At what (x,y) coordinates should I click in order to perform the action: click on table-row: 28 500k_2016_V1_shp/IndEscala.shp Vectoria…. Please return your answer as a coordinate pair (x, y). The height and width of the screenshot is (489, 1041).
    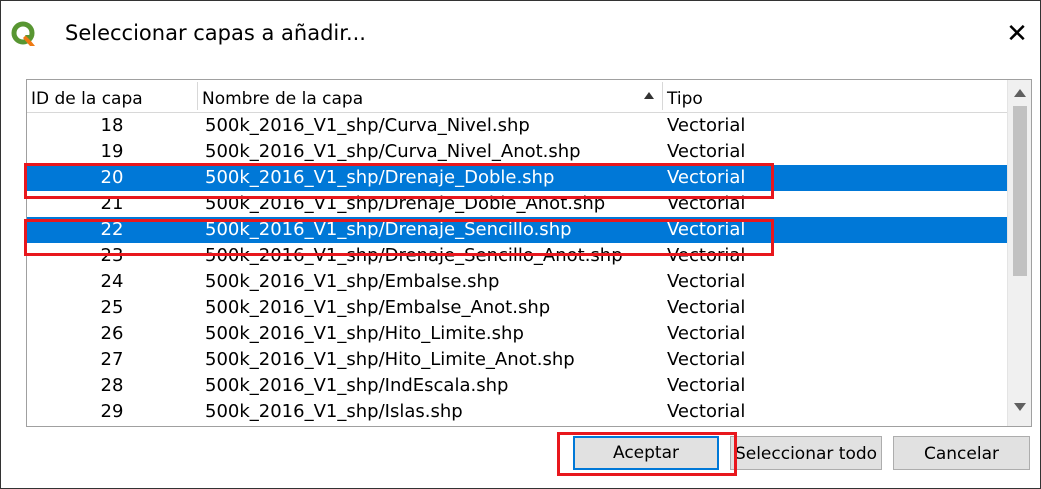
    Looking at the image, I should click on (517, 386).